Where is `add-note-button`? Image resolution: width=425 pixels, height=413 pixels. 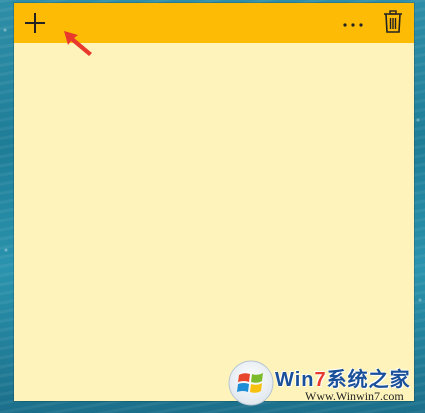
add-note-button is located at coordinates (35, 23).